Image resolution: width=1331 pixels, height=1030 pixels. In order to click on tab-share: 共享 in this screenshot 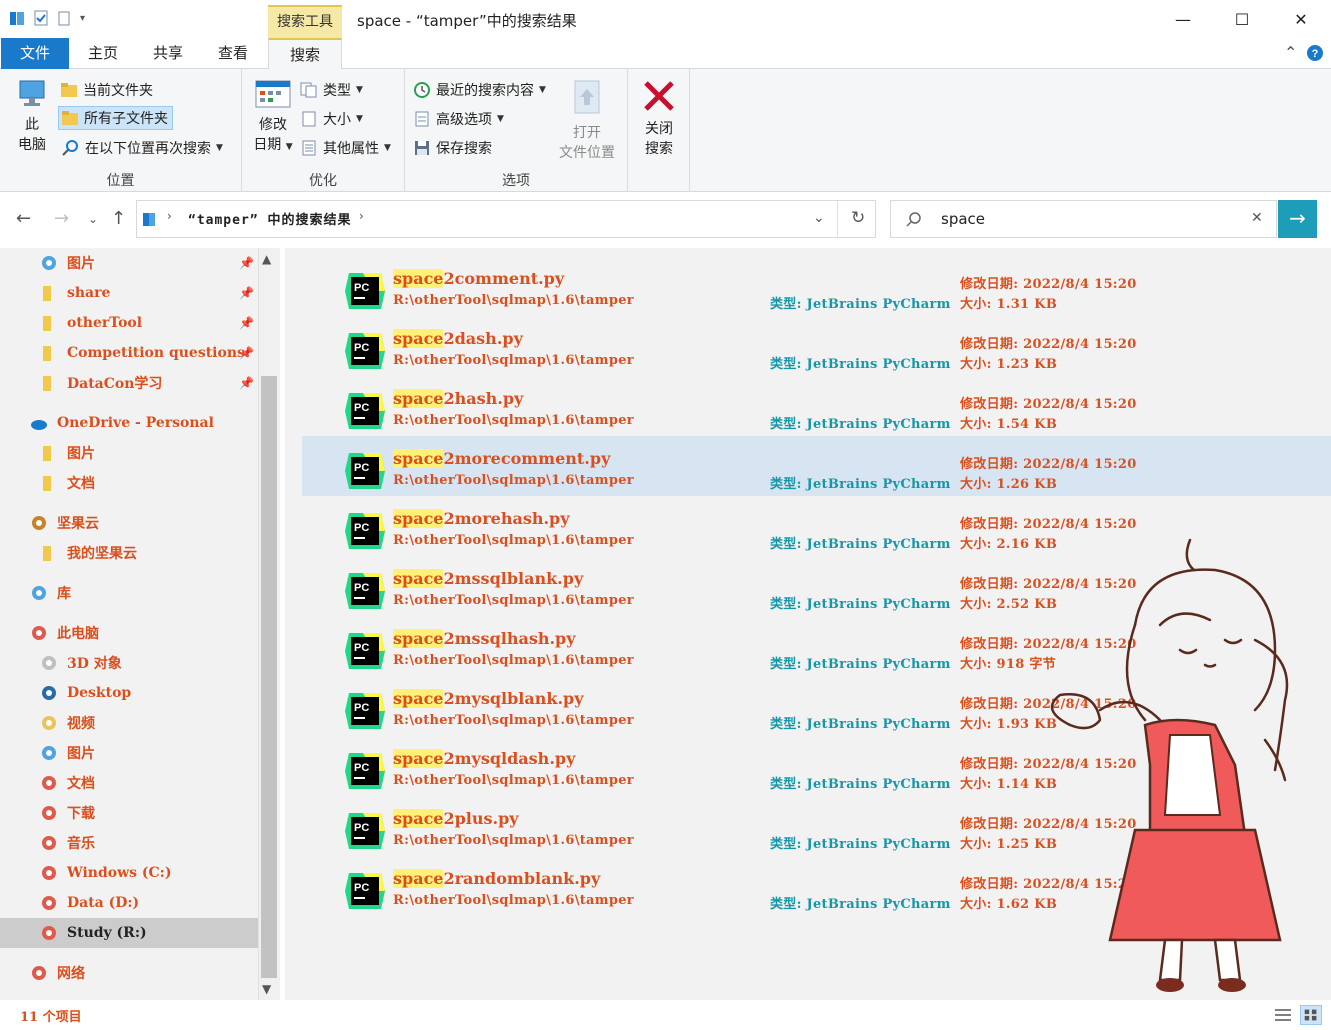, I will do `click(168, 53)`.